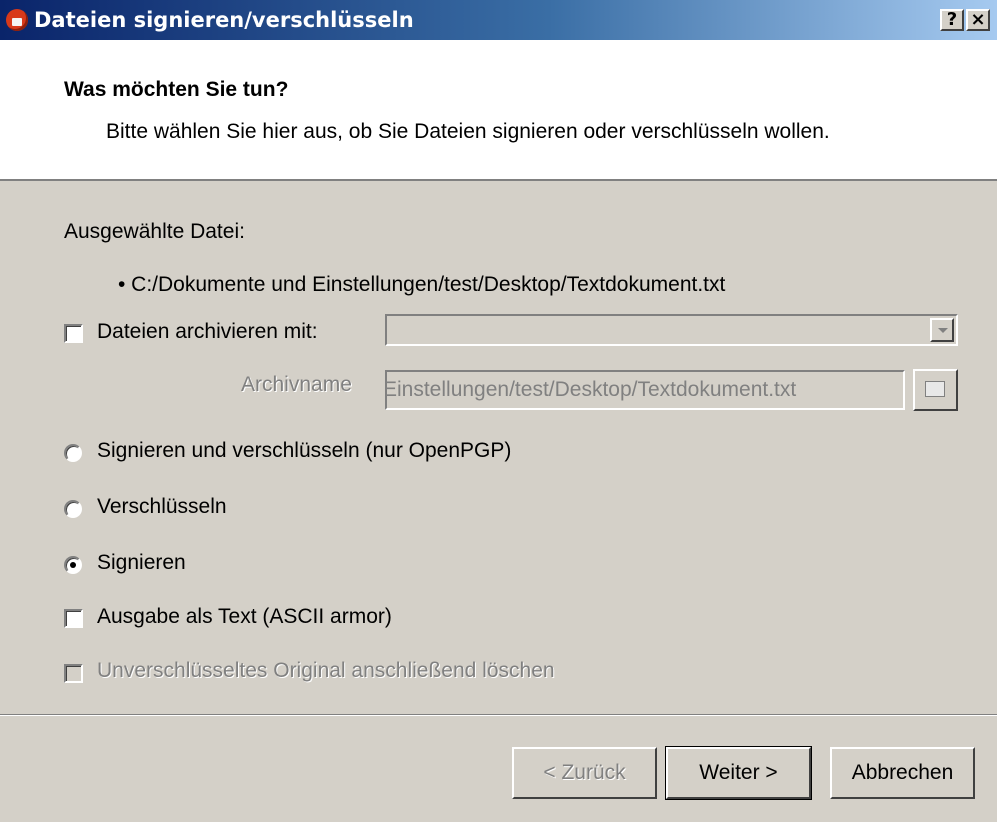 The image size is (997, 822). Describe the element at coordinates (162, 506) in the screenshot. I see `radio-encrypt-label: Verschlüsseln` at that location.